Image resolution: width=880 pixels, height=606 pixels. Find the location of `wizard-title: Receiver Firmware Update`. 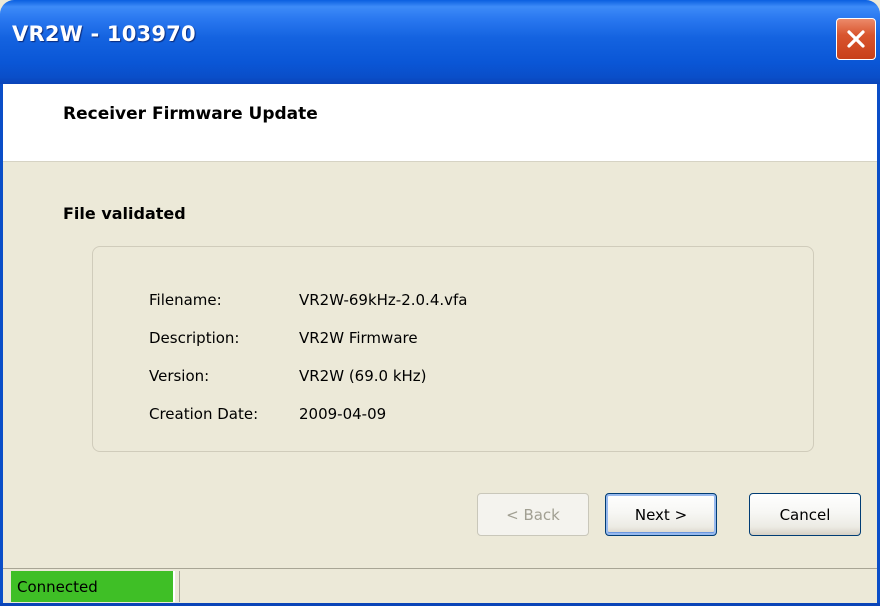

wizard-title: Receiver Firmware Update is located at coordinates (190, 114).